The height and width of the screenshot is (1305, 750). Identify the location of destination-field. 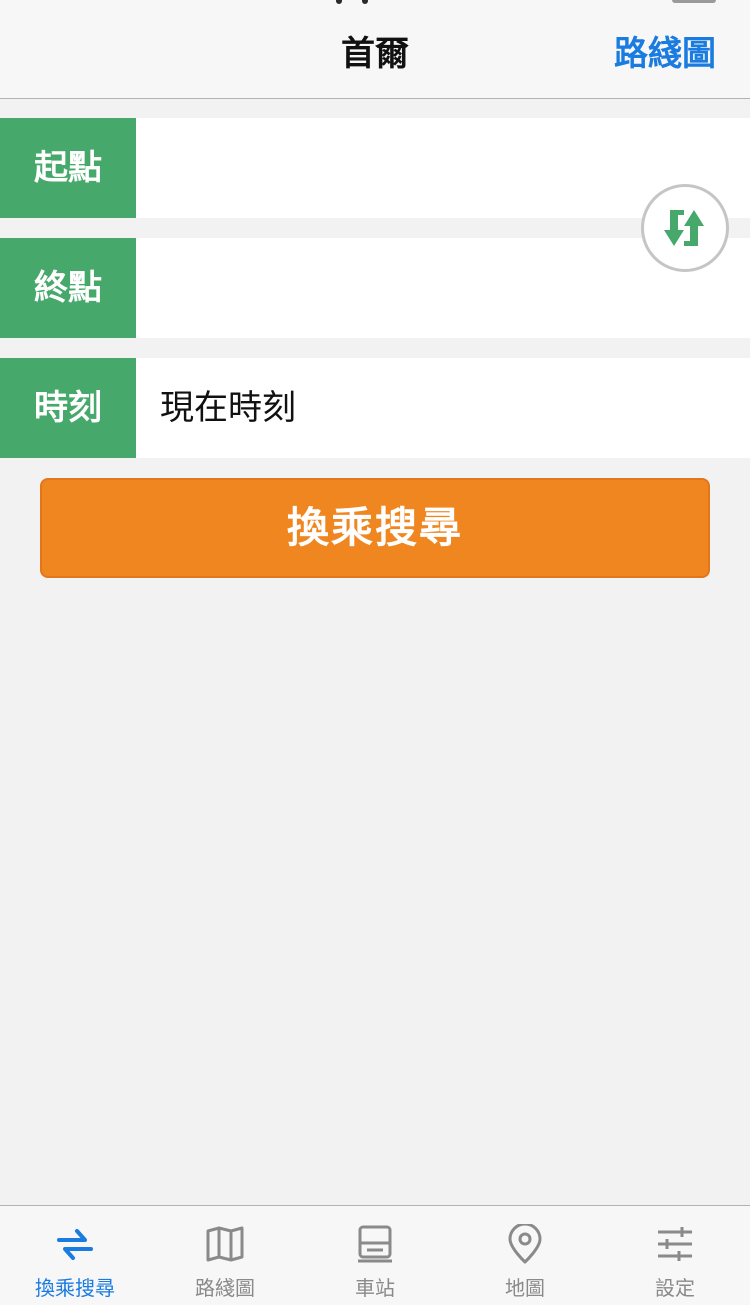
(400, 288).